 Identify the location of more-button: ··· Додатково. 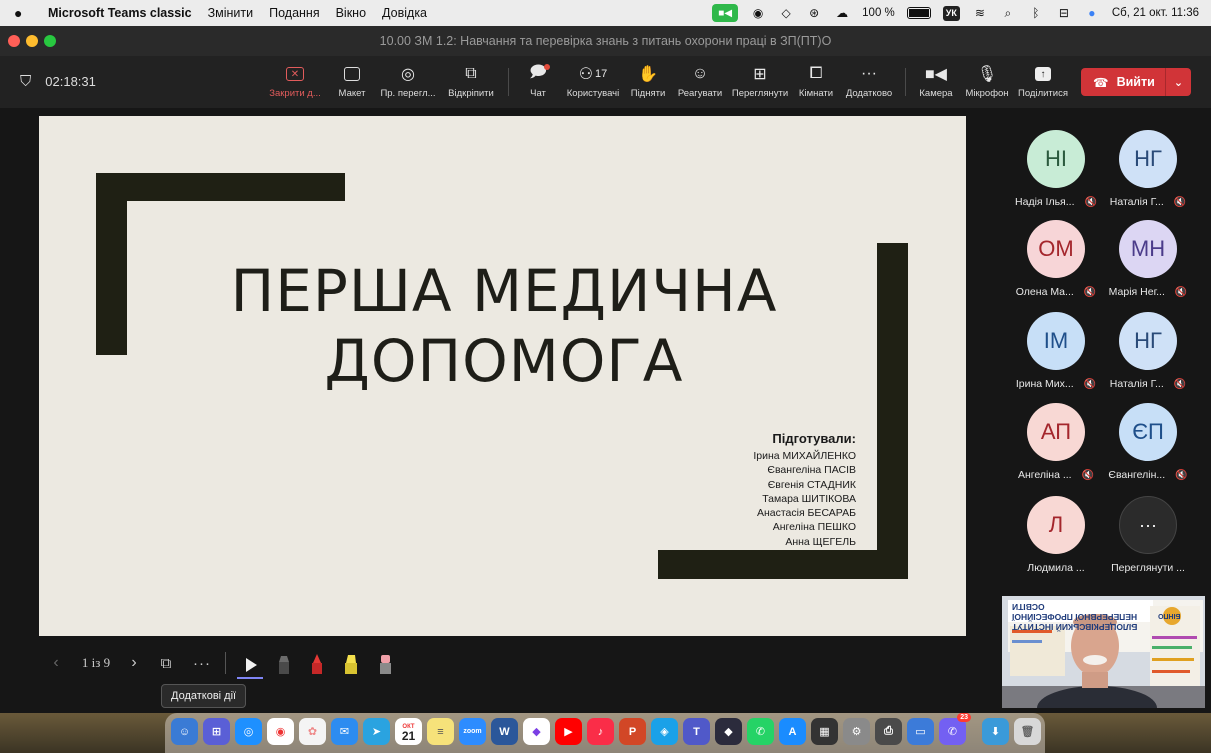
(869, 81).